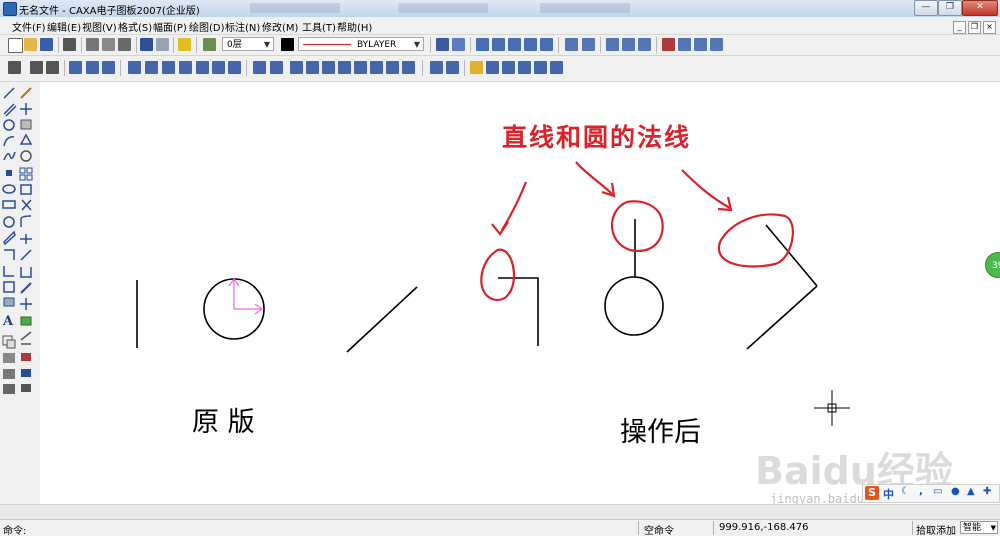 This screenshot has height=537, width=1000. Describe the element at coordinates (556, 67) in the screenshot. I see `magnifier-icon` at that location.